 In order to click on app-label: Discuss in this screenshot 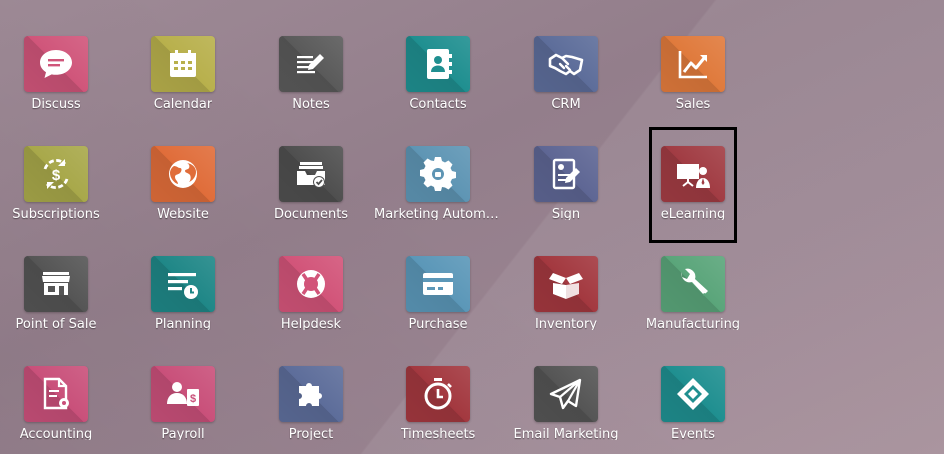, I will do `click(56, 103)`.